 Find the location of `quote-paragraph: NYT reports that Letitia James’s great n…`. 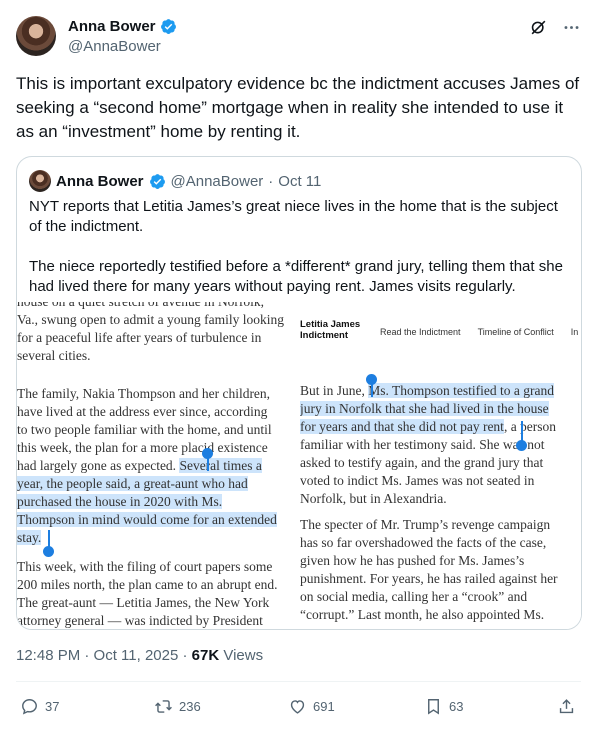

quote-paragraph: NYT reports that Letitia James’s great n… is located at coordinates (293, 216).